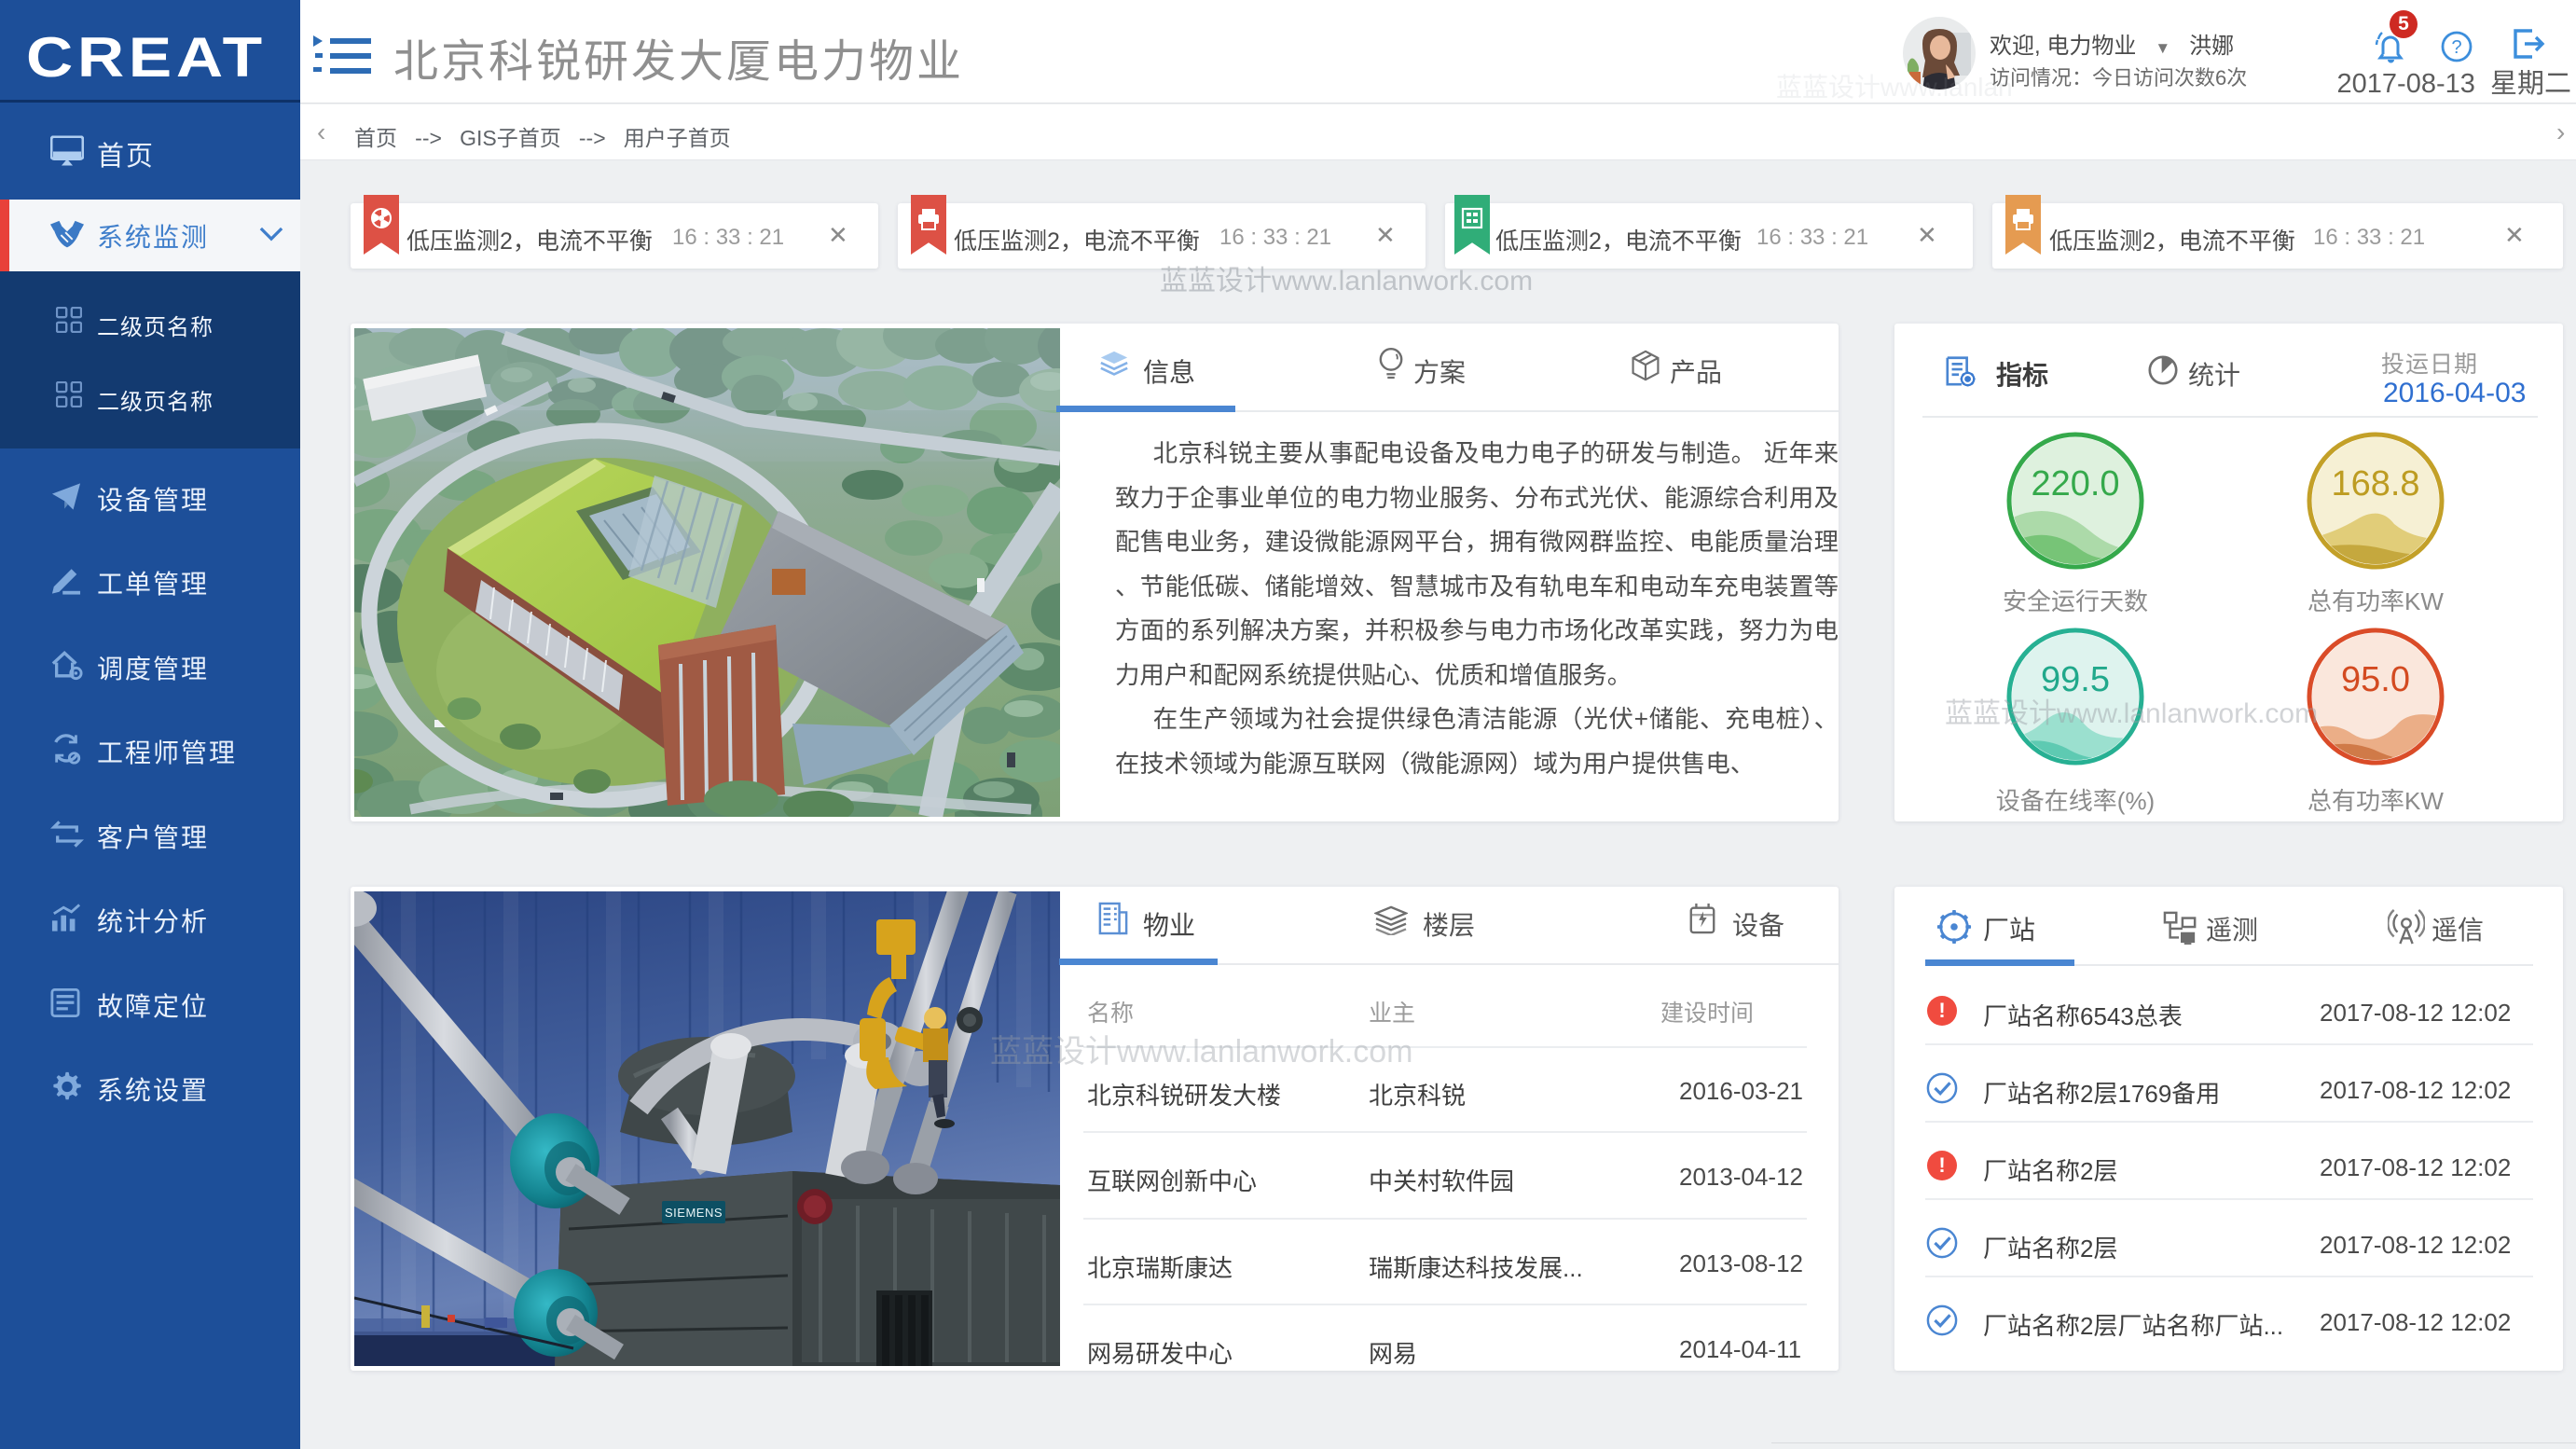  I want to click on svg-text: SIEMENS, so click(694, 1213).